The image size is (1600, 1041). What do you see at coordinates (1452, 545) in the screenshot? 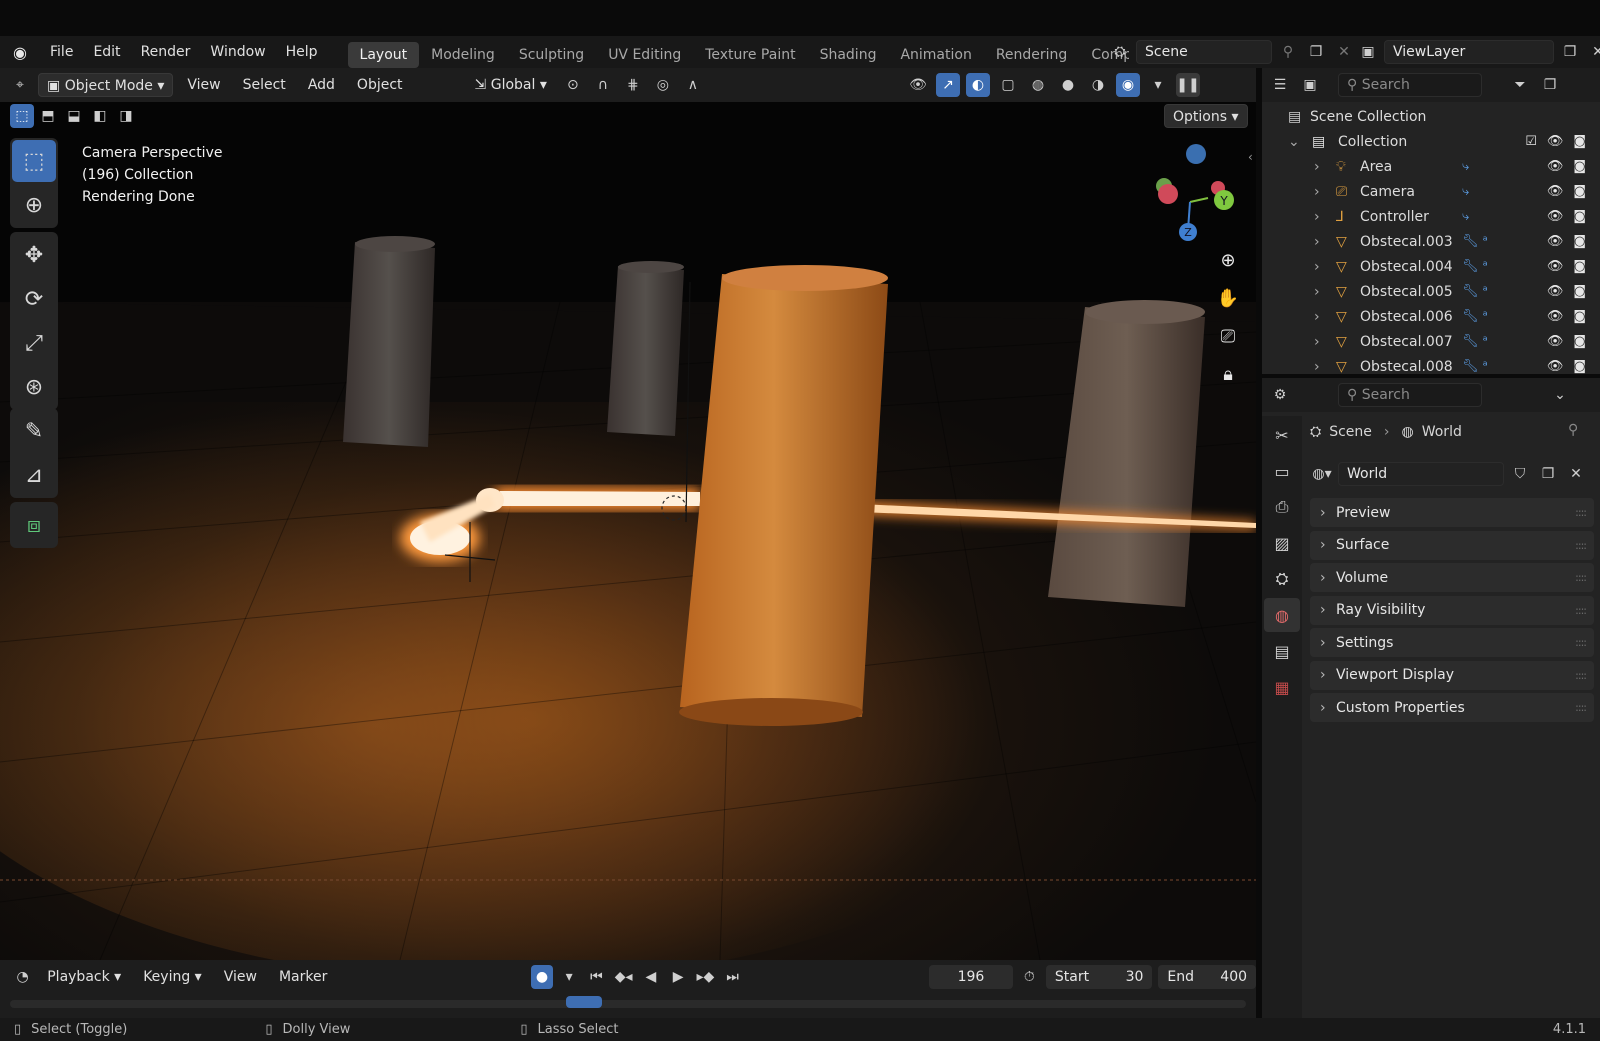
I see `panel-surface: › Surface::::` at bounding box center [1452, 545].